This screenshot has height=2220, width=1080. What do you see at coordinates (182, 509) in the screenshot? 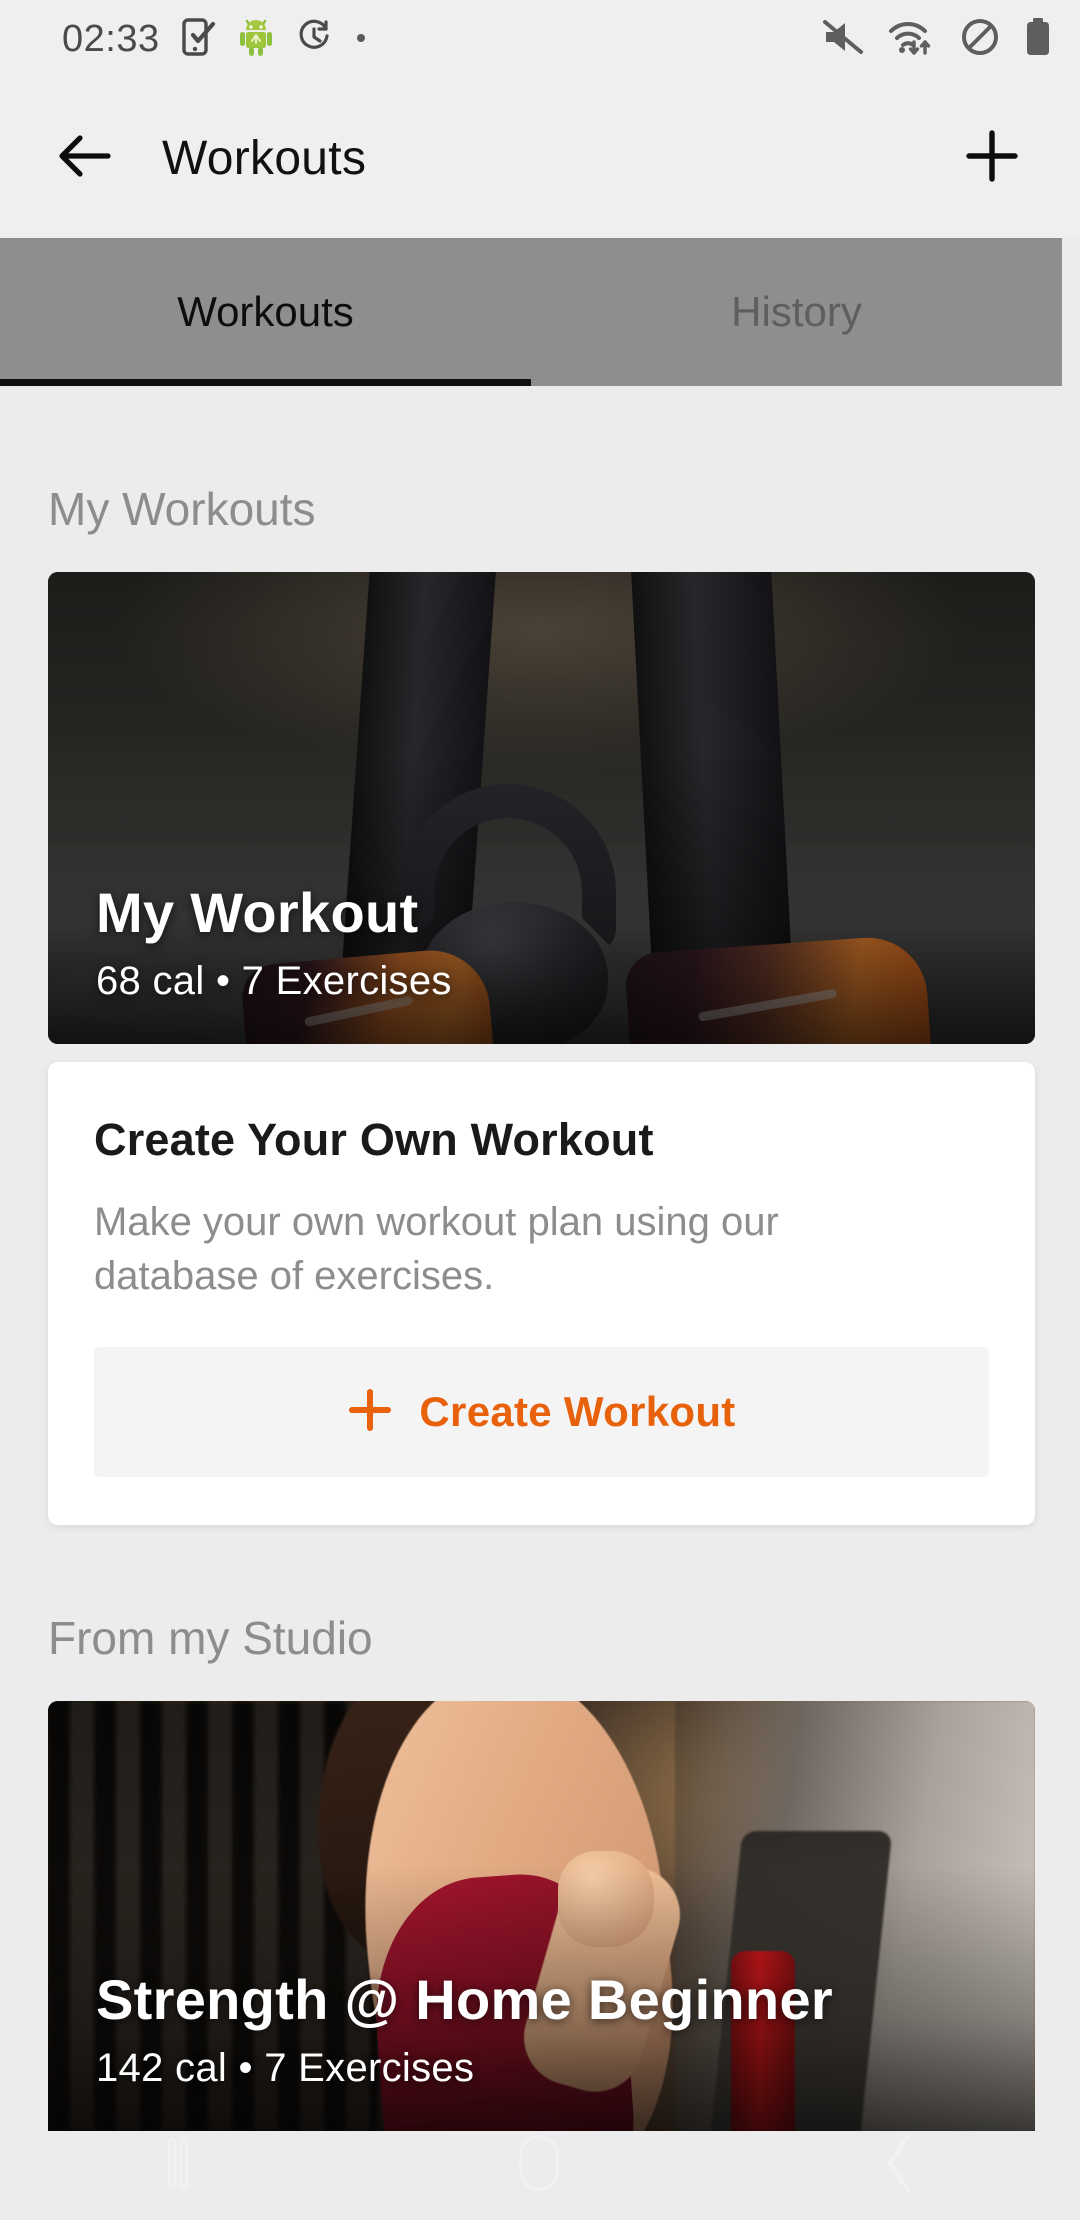
I see `section-title-my-workouts: My Workouts` at bounding box center [182, 509].